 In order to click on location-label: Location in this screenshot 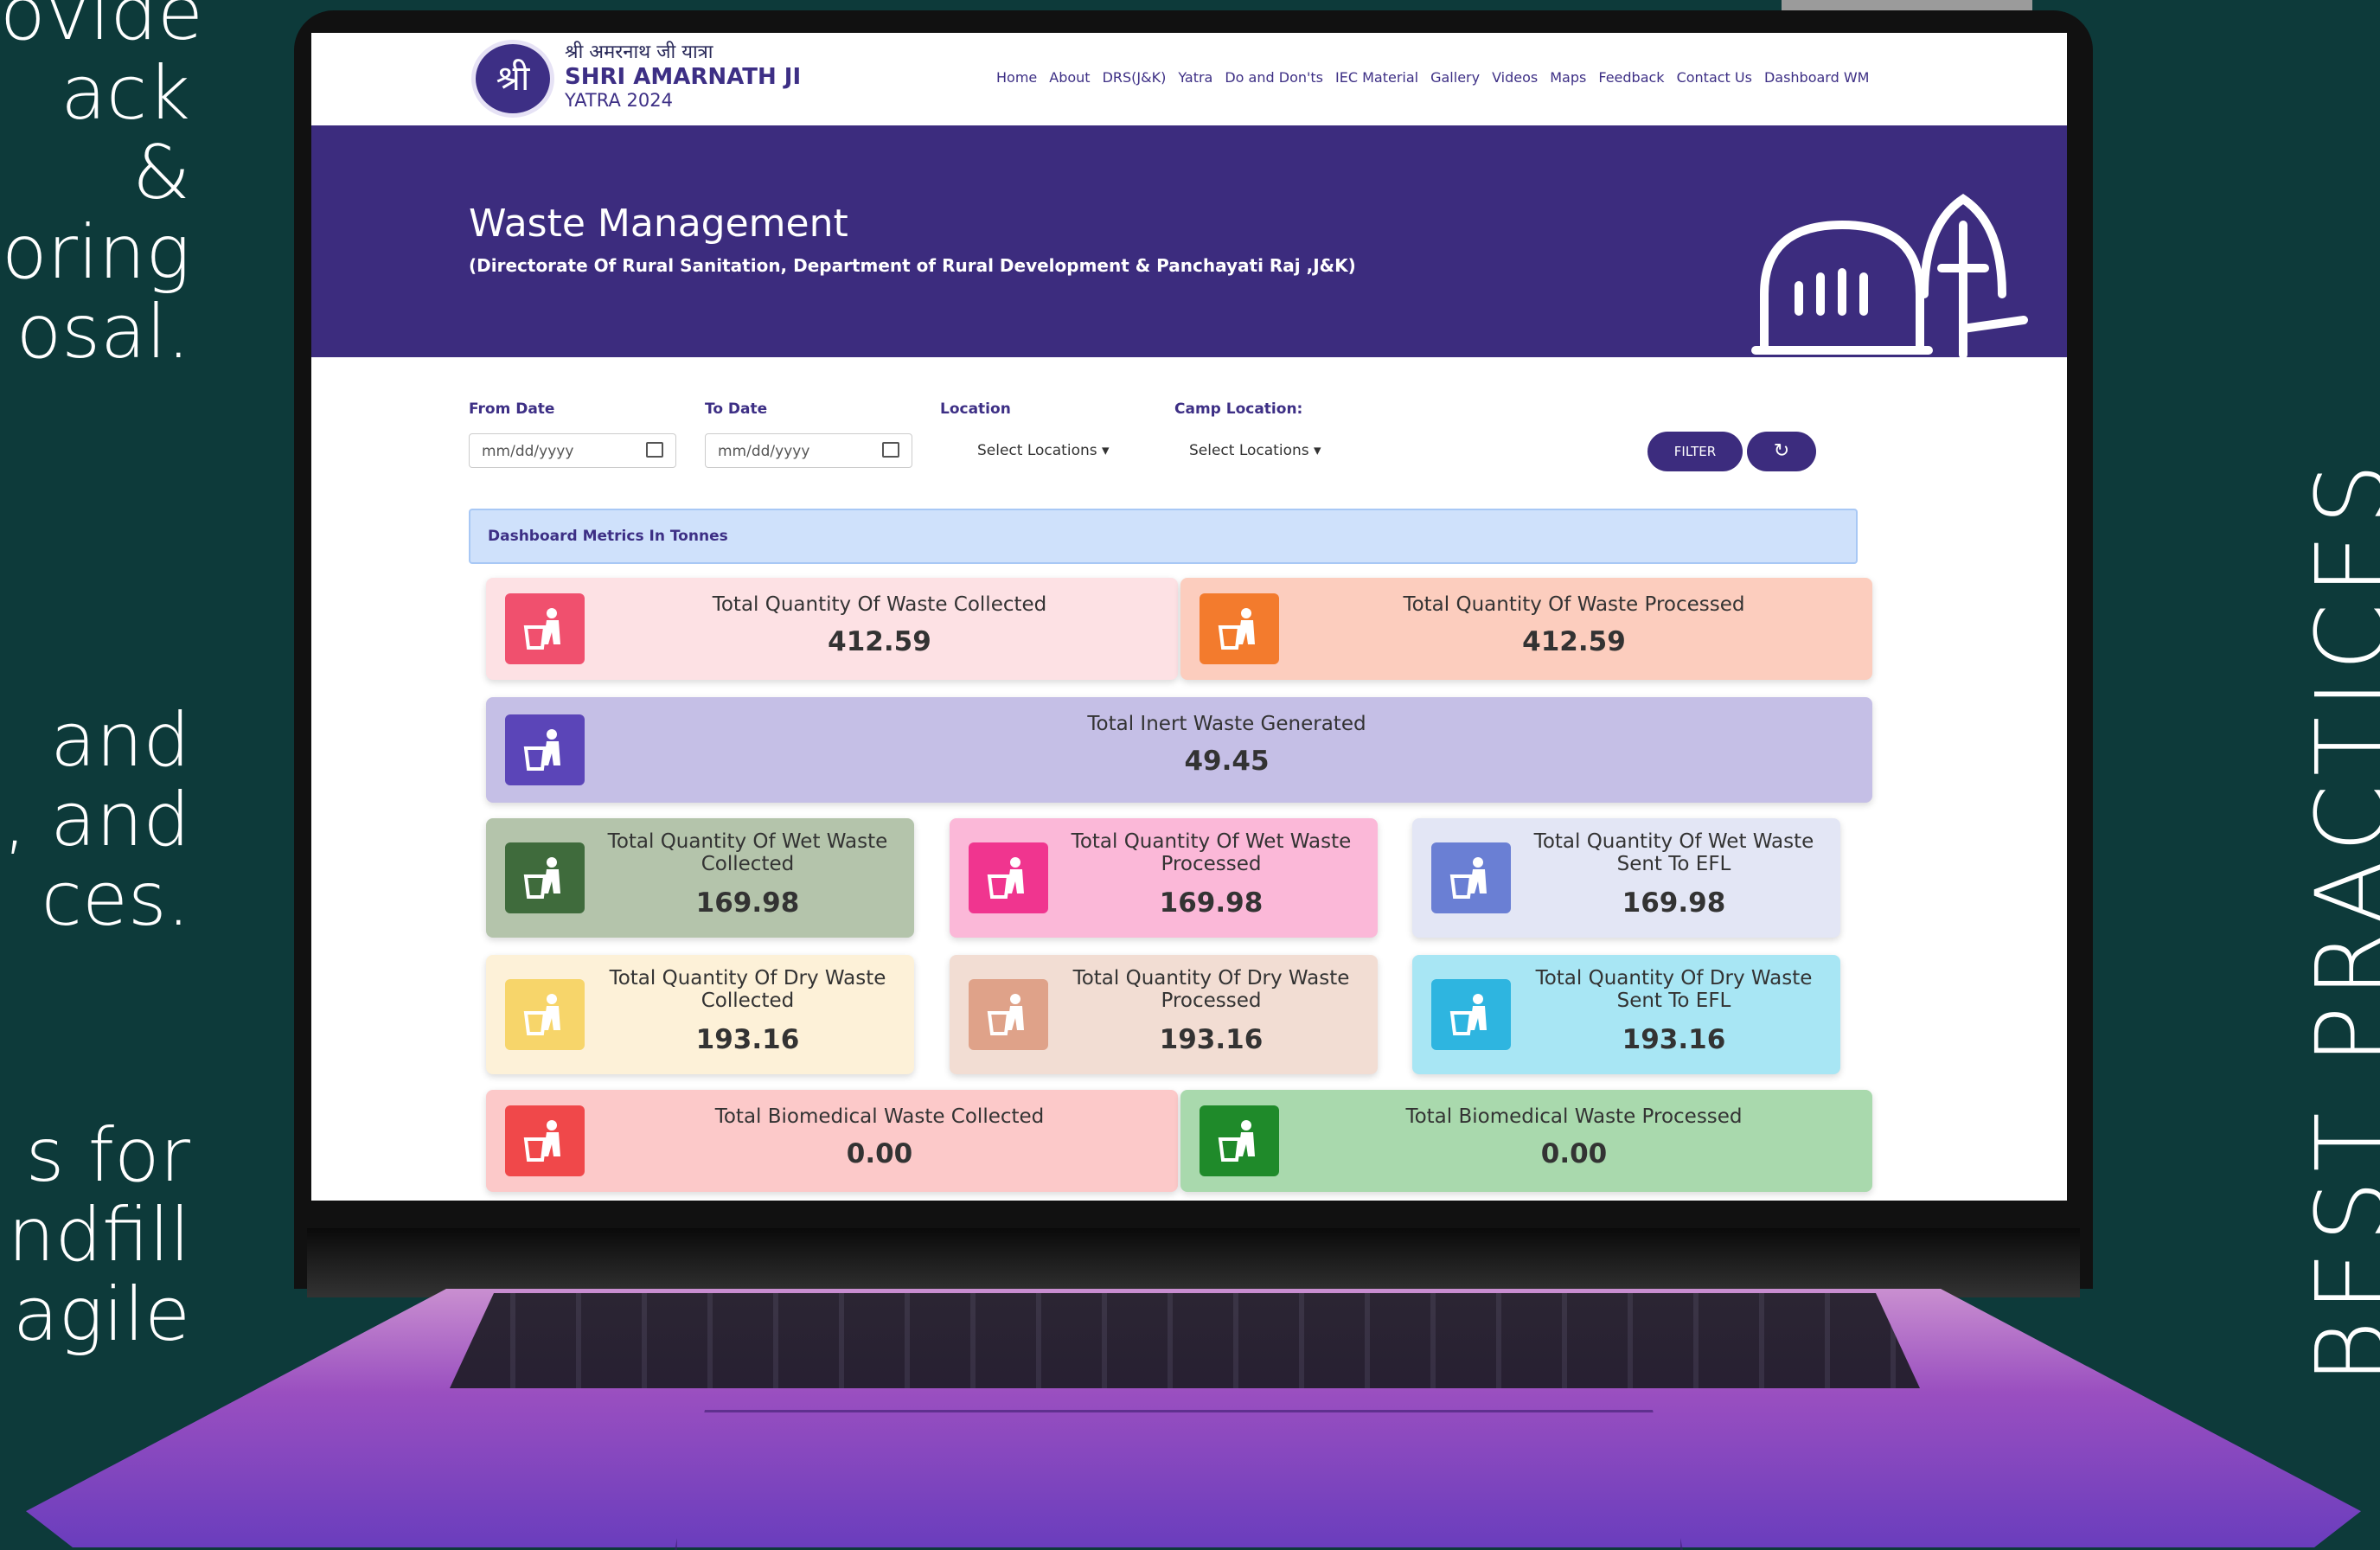, I will do `click(975, 409)`.